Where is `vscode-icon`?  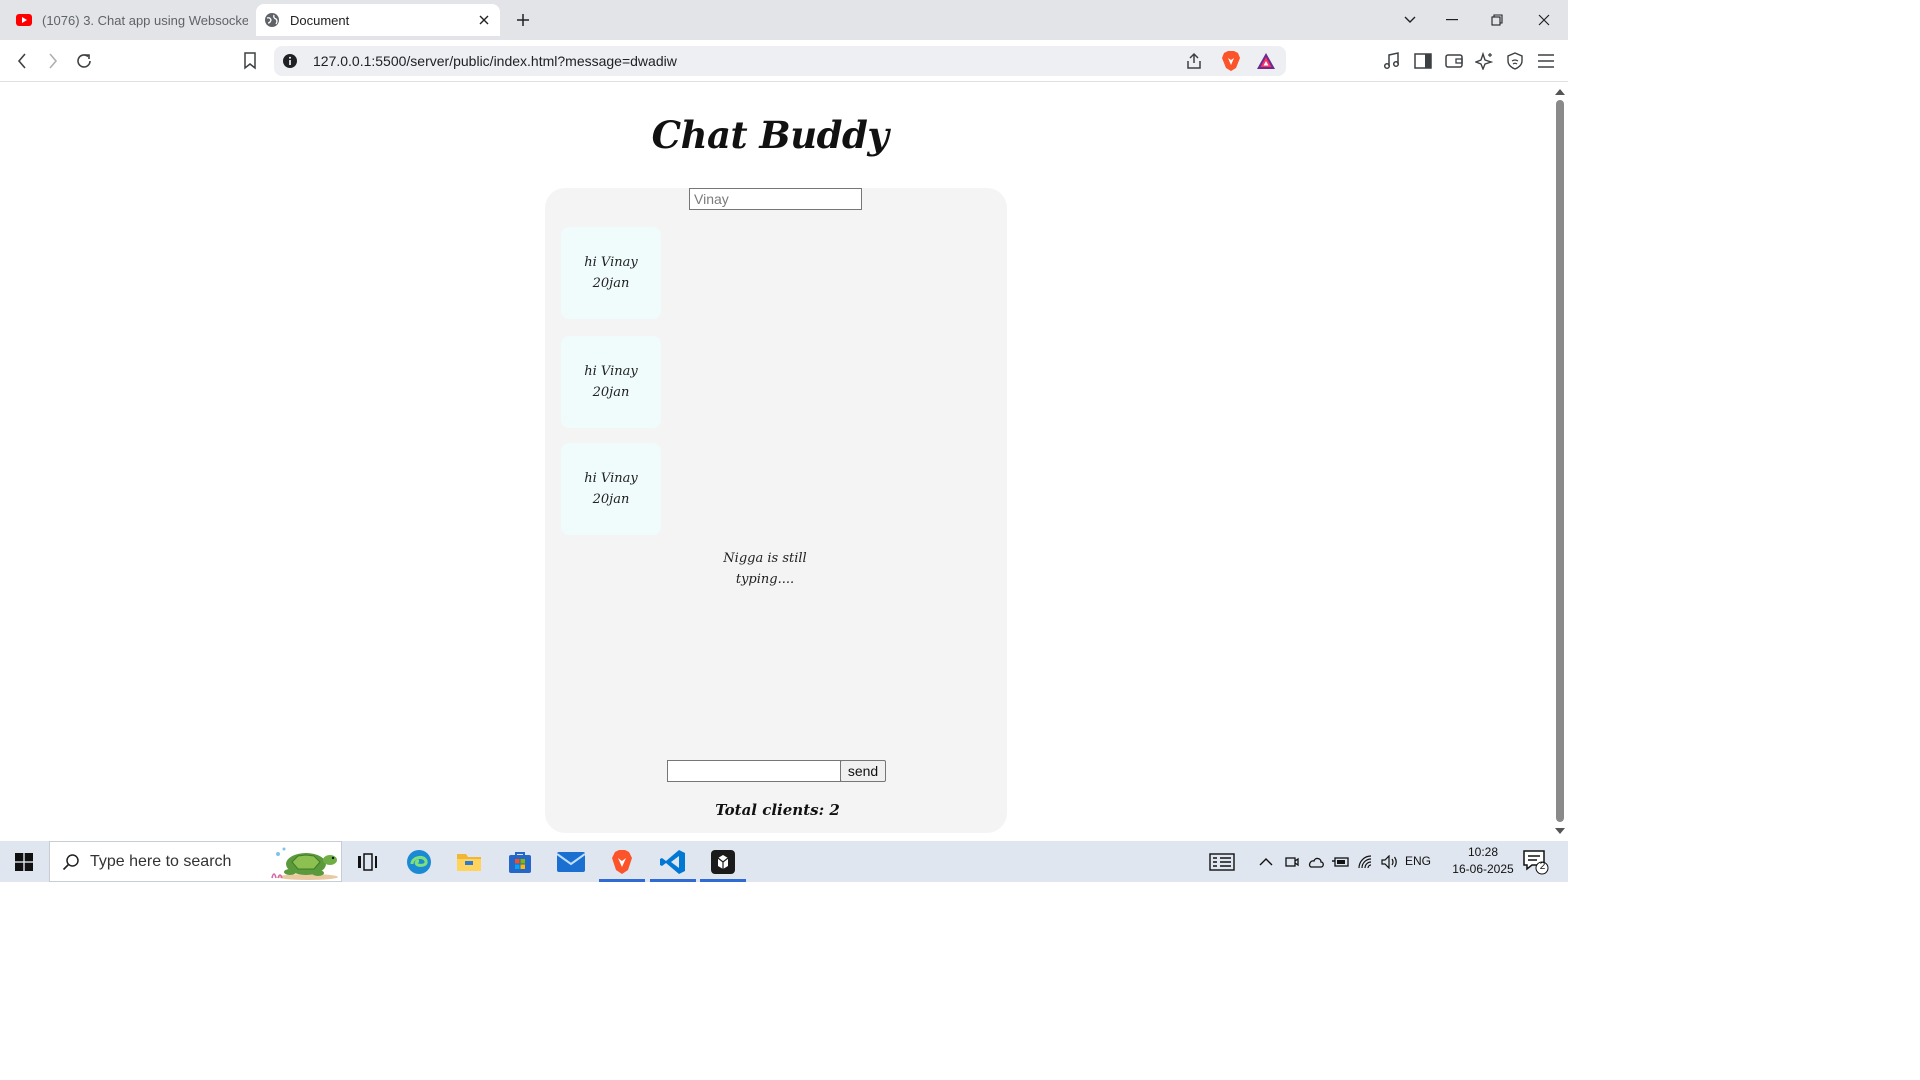
vscode-icon is located at coordinates (672, 861).